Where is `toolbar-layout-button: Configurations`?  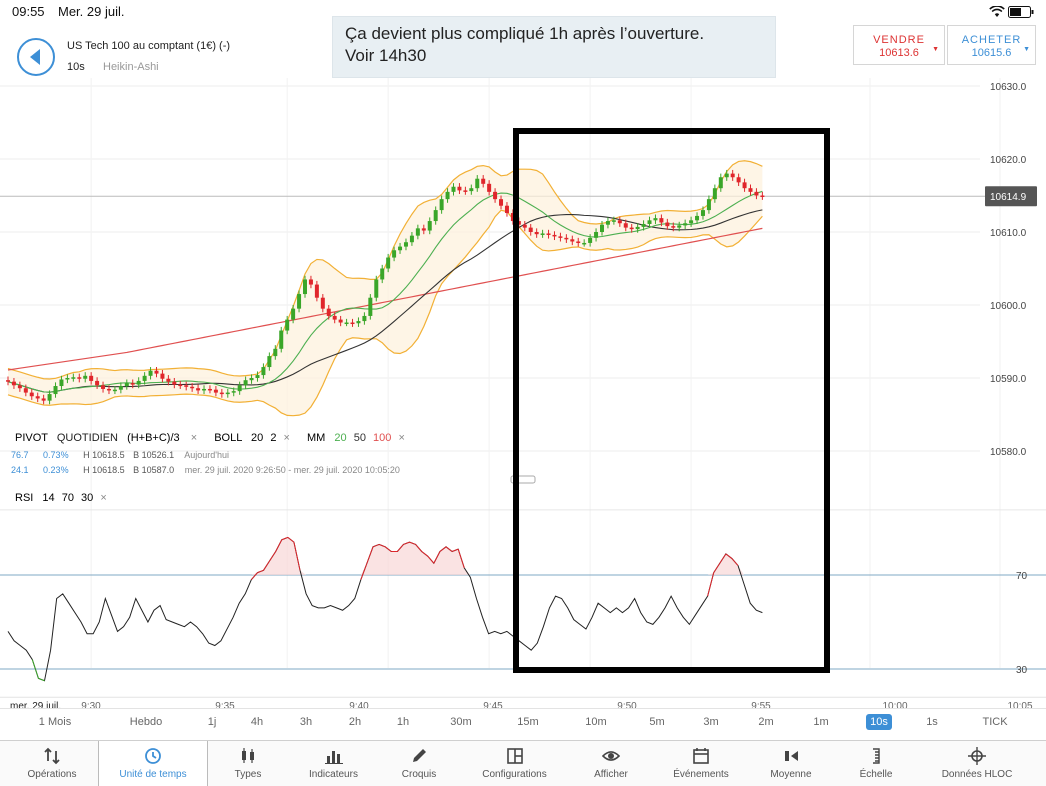
toolbar-layout-button: Configurations is located at coordinates (514, 763).